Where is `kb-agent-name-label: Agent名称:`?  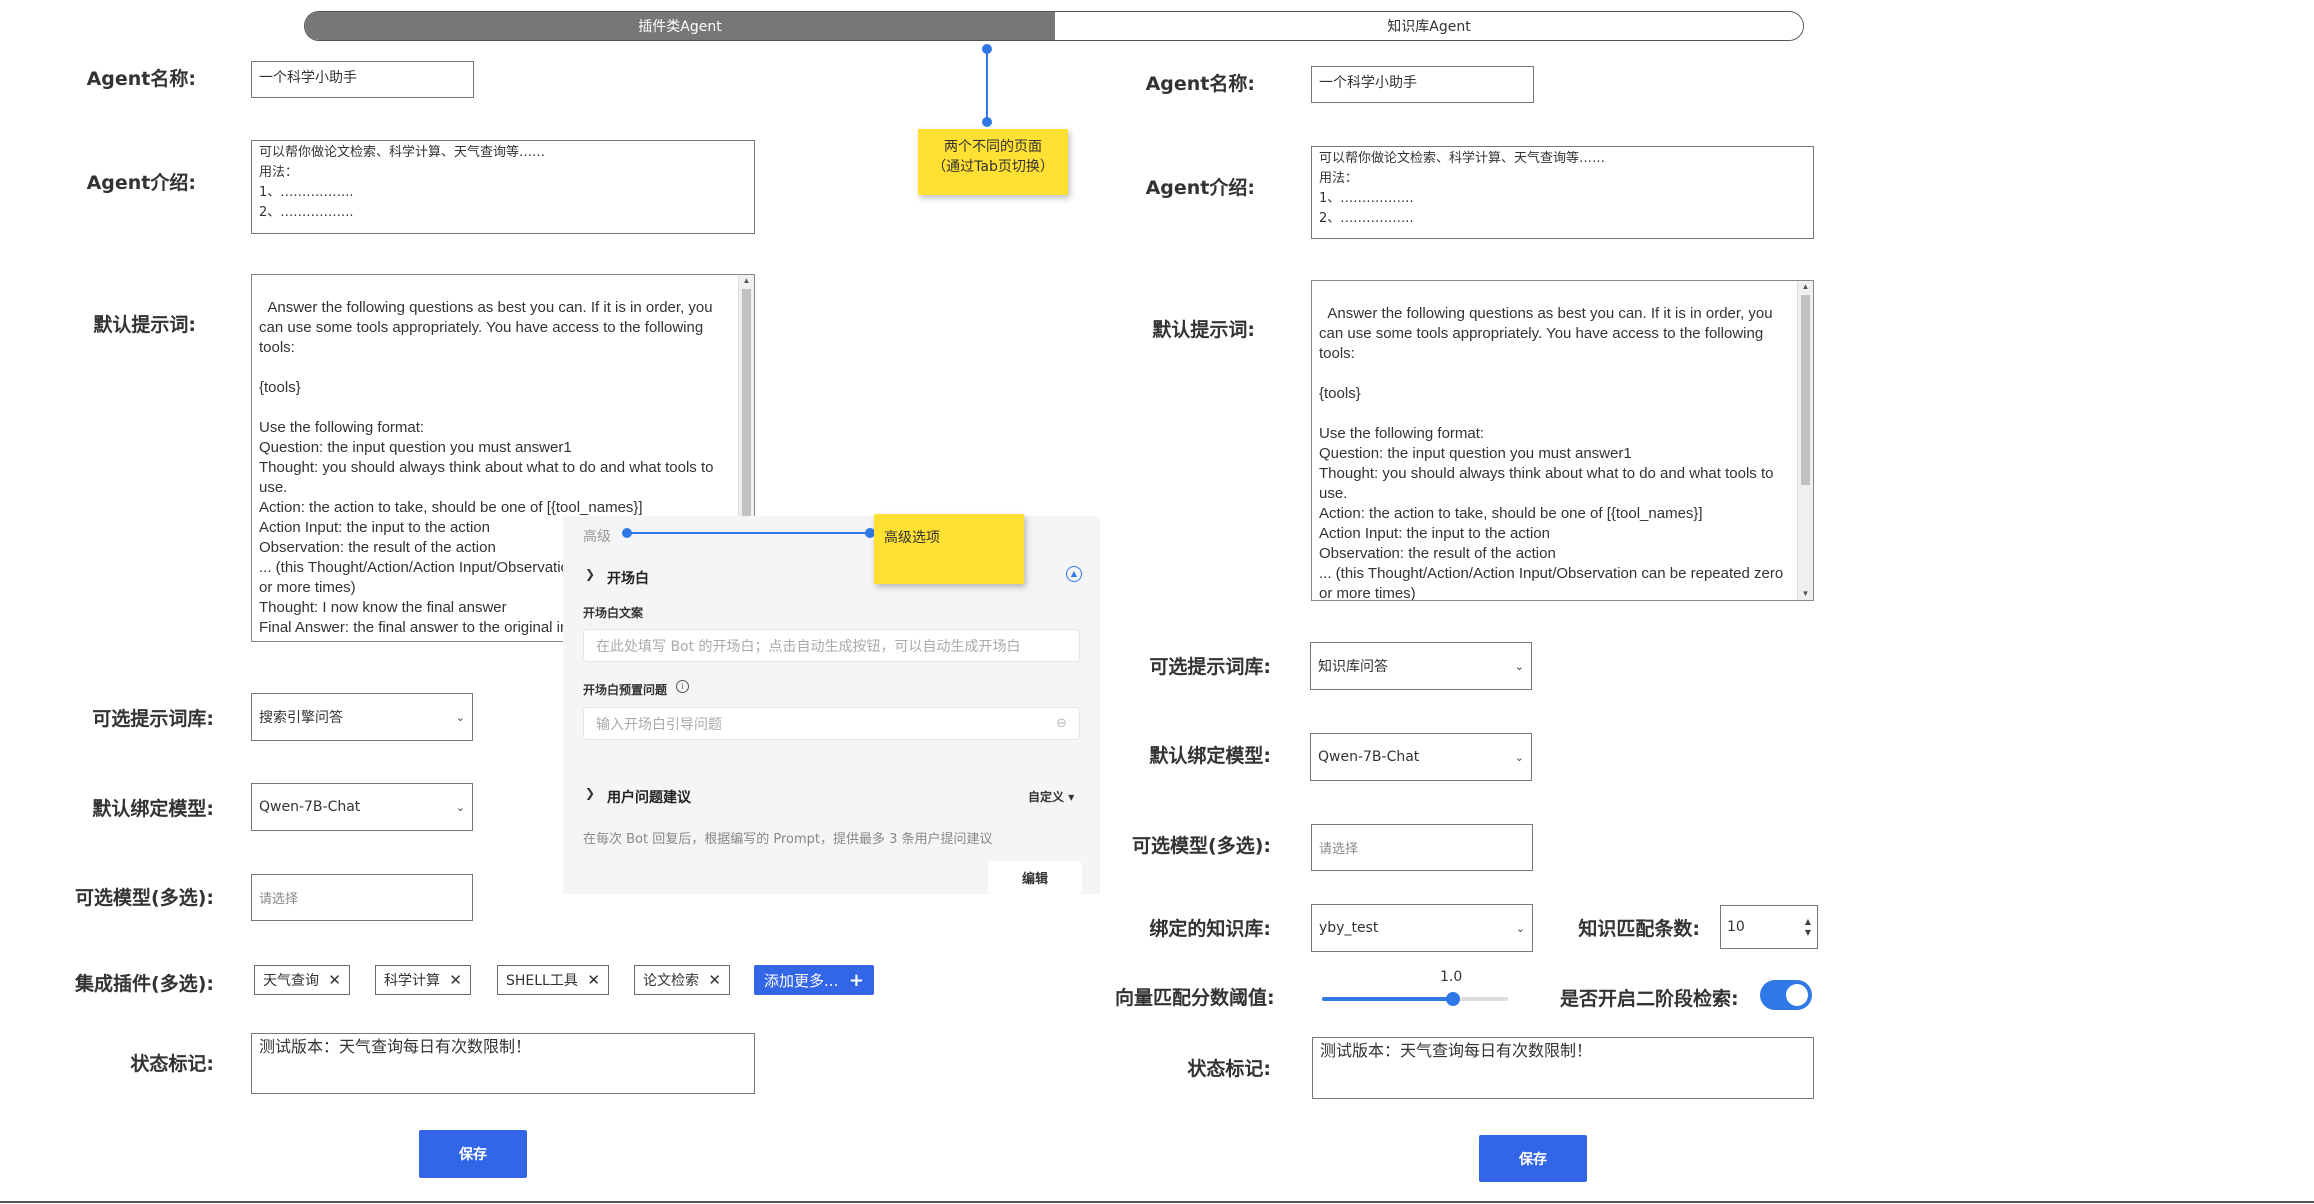
kb-agent-name-label: Agent名称: is located at coordinates (1200, 84).